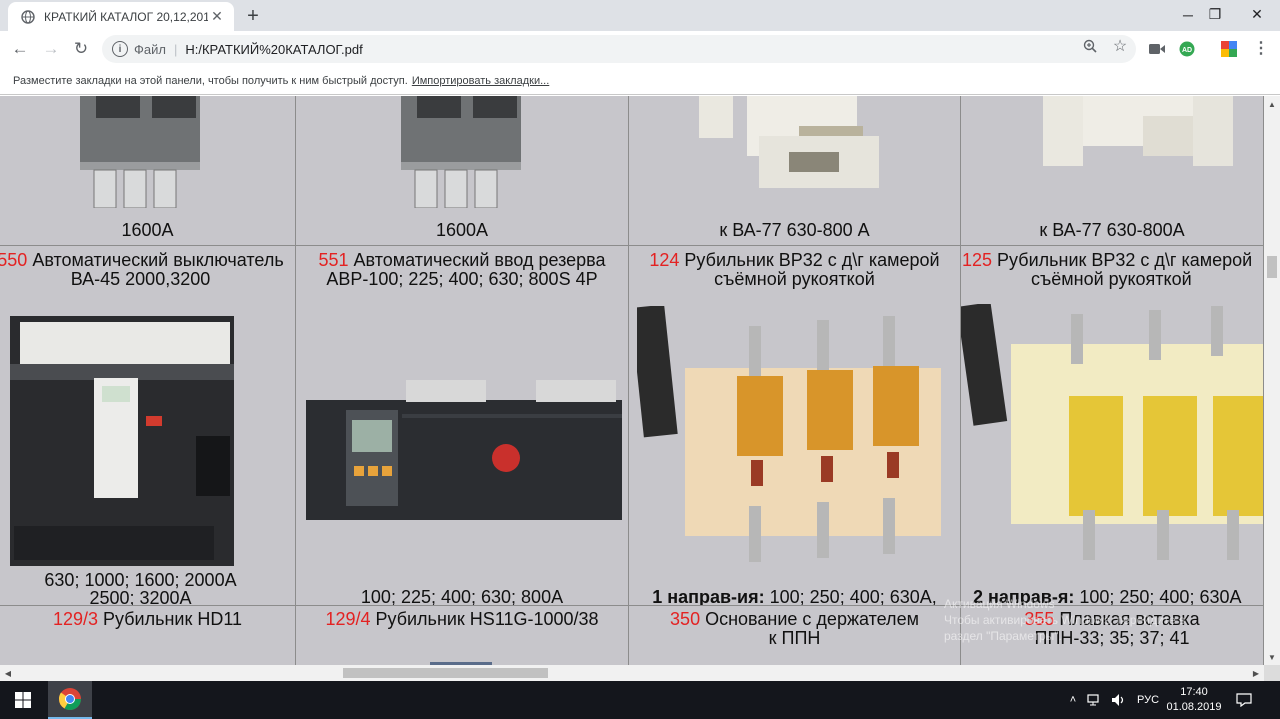 The width and height of the screenshot is (1280, 719). I want to click on bookmark-star-icon: ☆, so click(1120, 46).